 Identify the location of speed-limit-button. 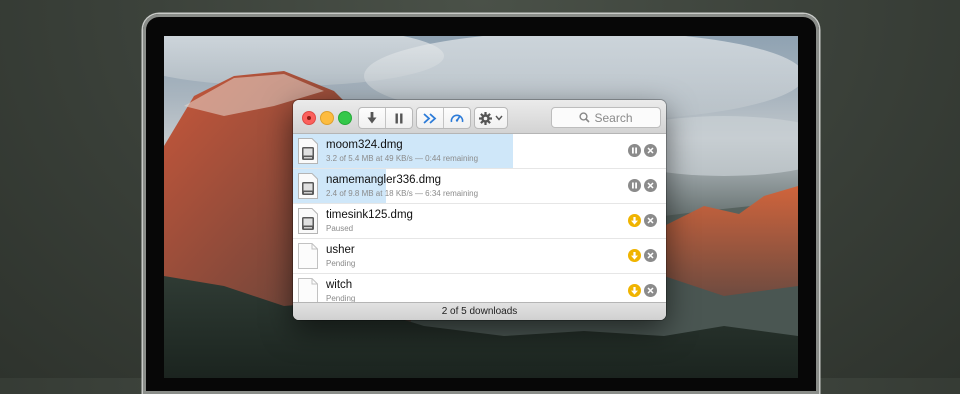
(457, 118).